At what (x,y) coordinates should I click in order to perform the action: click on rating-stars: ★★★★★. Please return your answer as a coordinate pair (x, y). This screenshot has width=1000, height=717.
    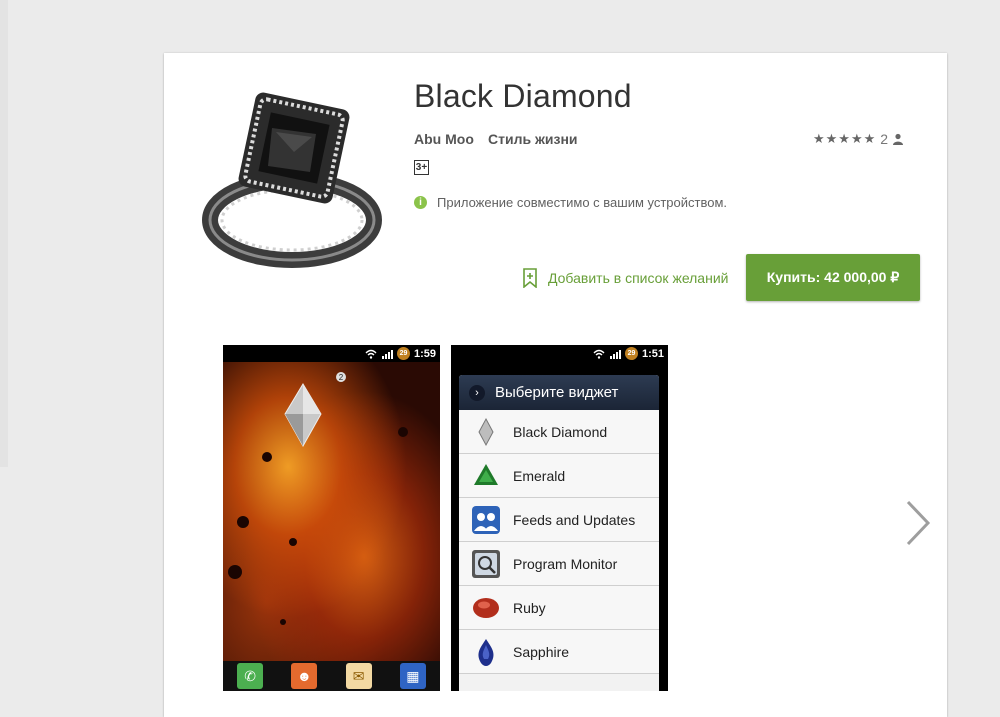
    Looking at the image, I should click on (845, 138).